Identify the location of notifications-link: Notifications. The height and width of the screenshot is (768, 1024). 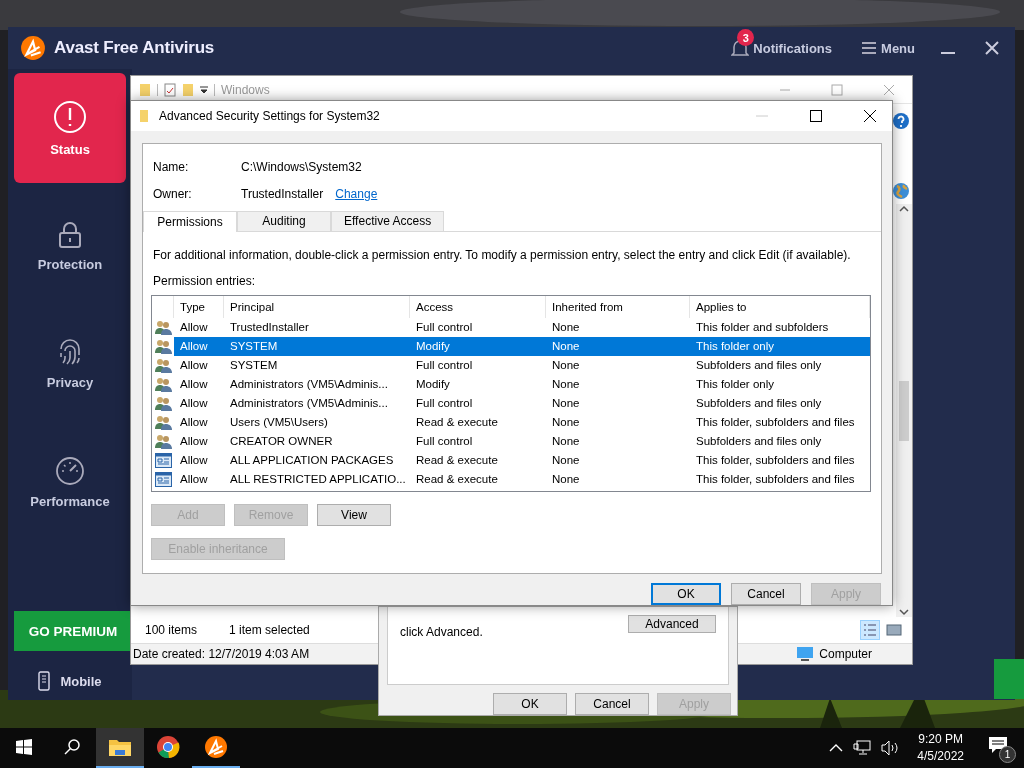
(793, 48).